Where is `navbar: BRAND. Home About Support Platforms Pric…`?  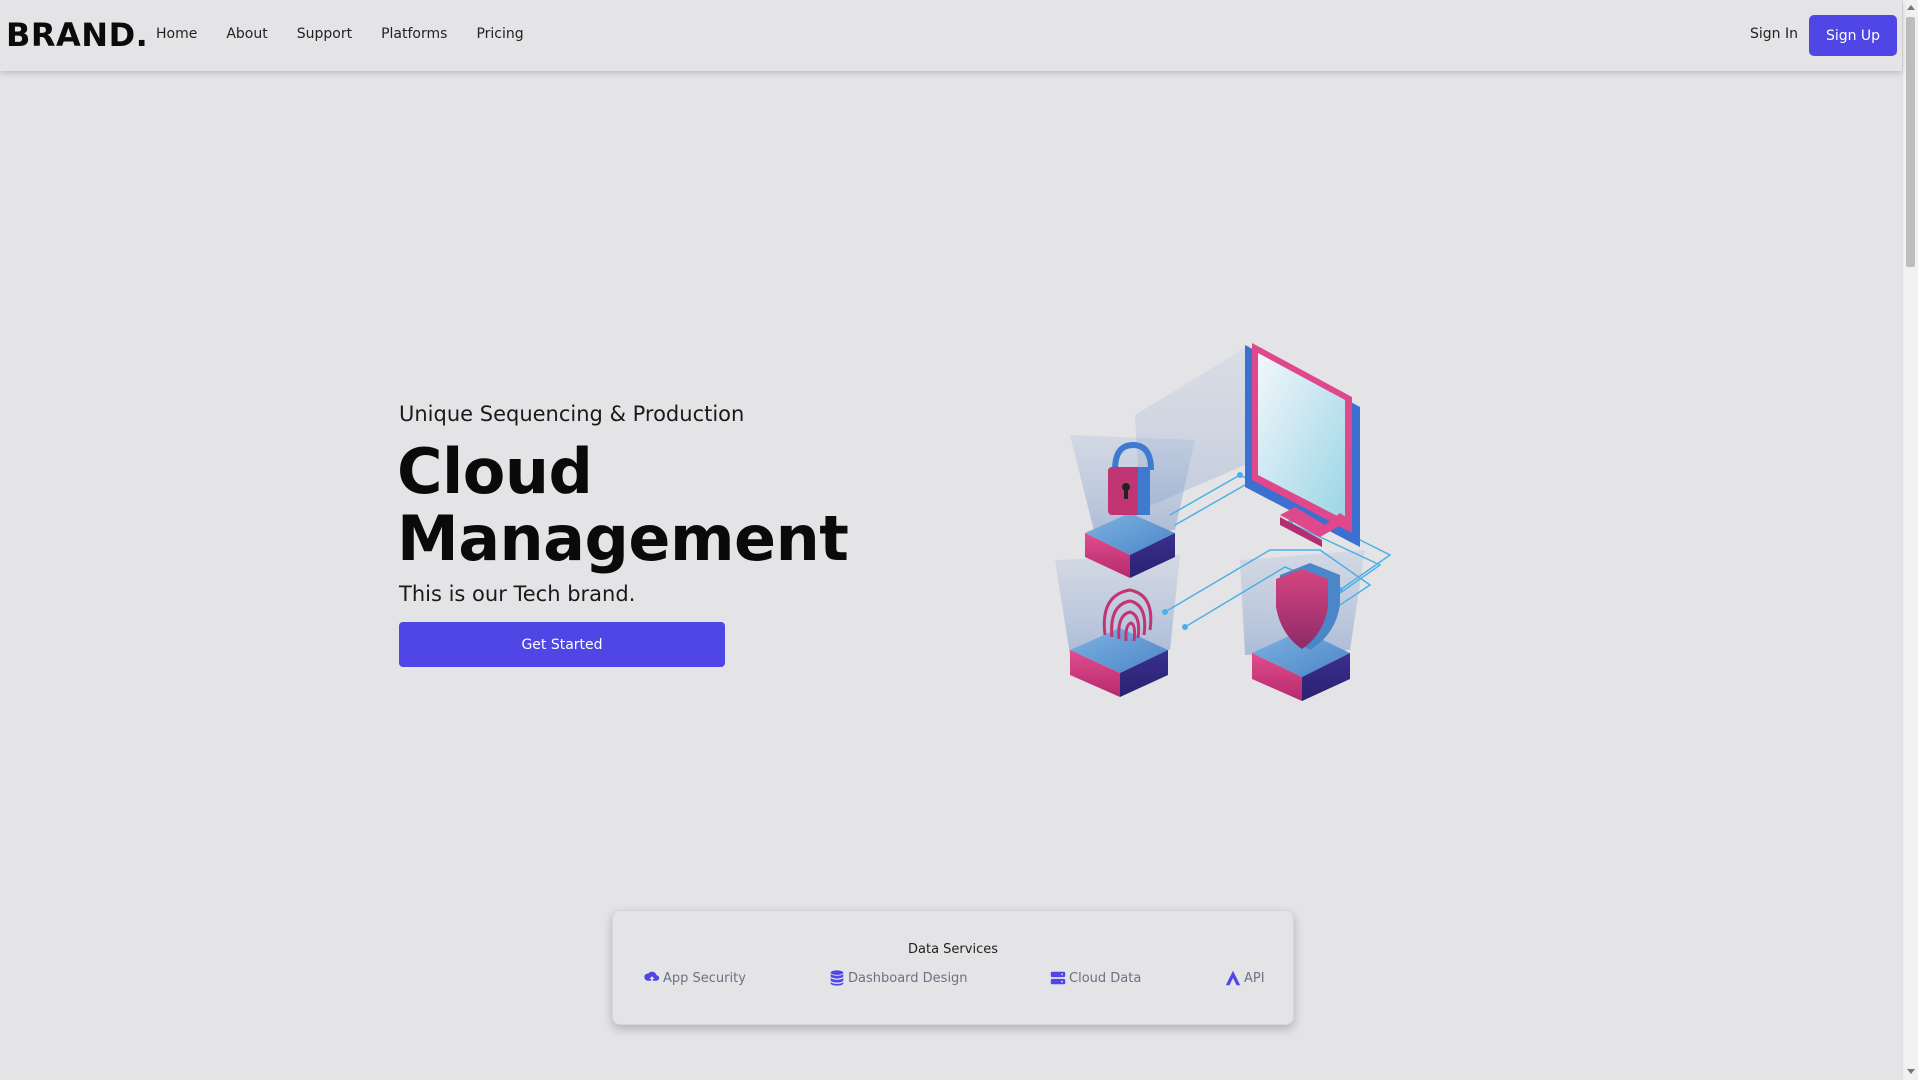 navbar: BRAND. Home About Support Platforms Pric… is located at coordinates (951, 35).